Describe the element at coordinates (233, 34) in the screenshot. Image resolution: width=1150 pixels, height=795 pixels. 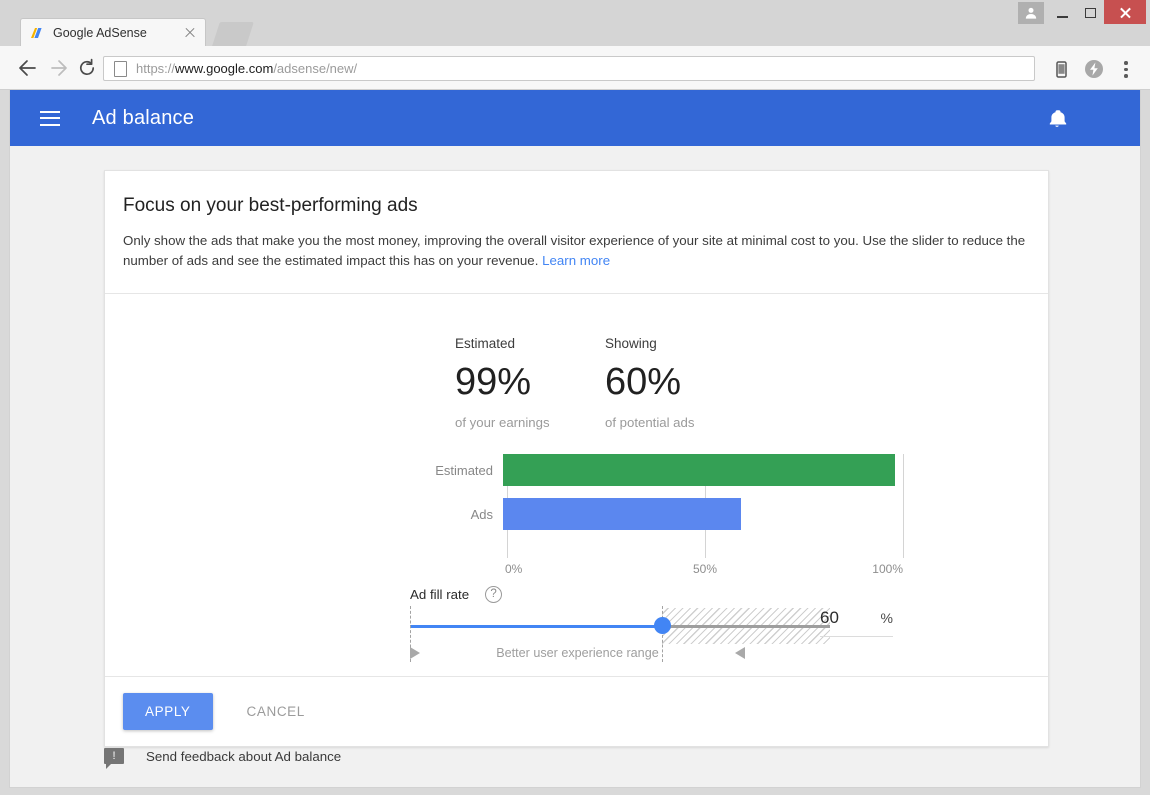
I see `new-tab-stub` at that location.